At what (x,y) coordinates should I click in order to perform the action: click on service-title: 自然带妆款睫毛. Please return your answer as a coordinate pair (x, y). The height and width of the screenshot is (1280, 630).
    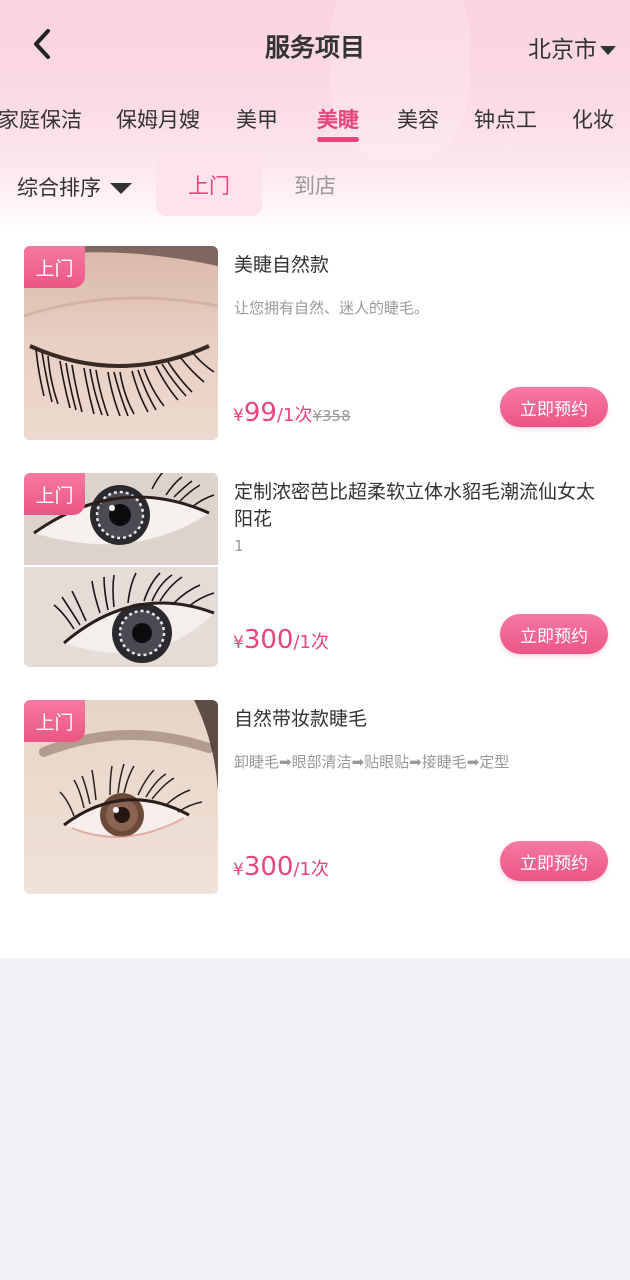
    Looking at the image, I should click on (301, 719).